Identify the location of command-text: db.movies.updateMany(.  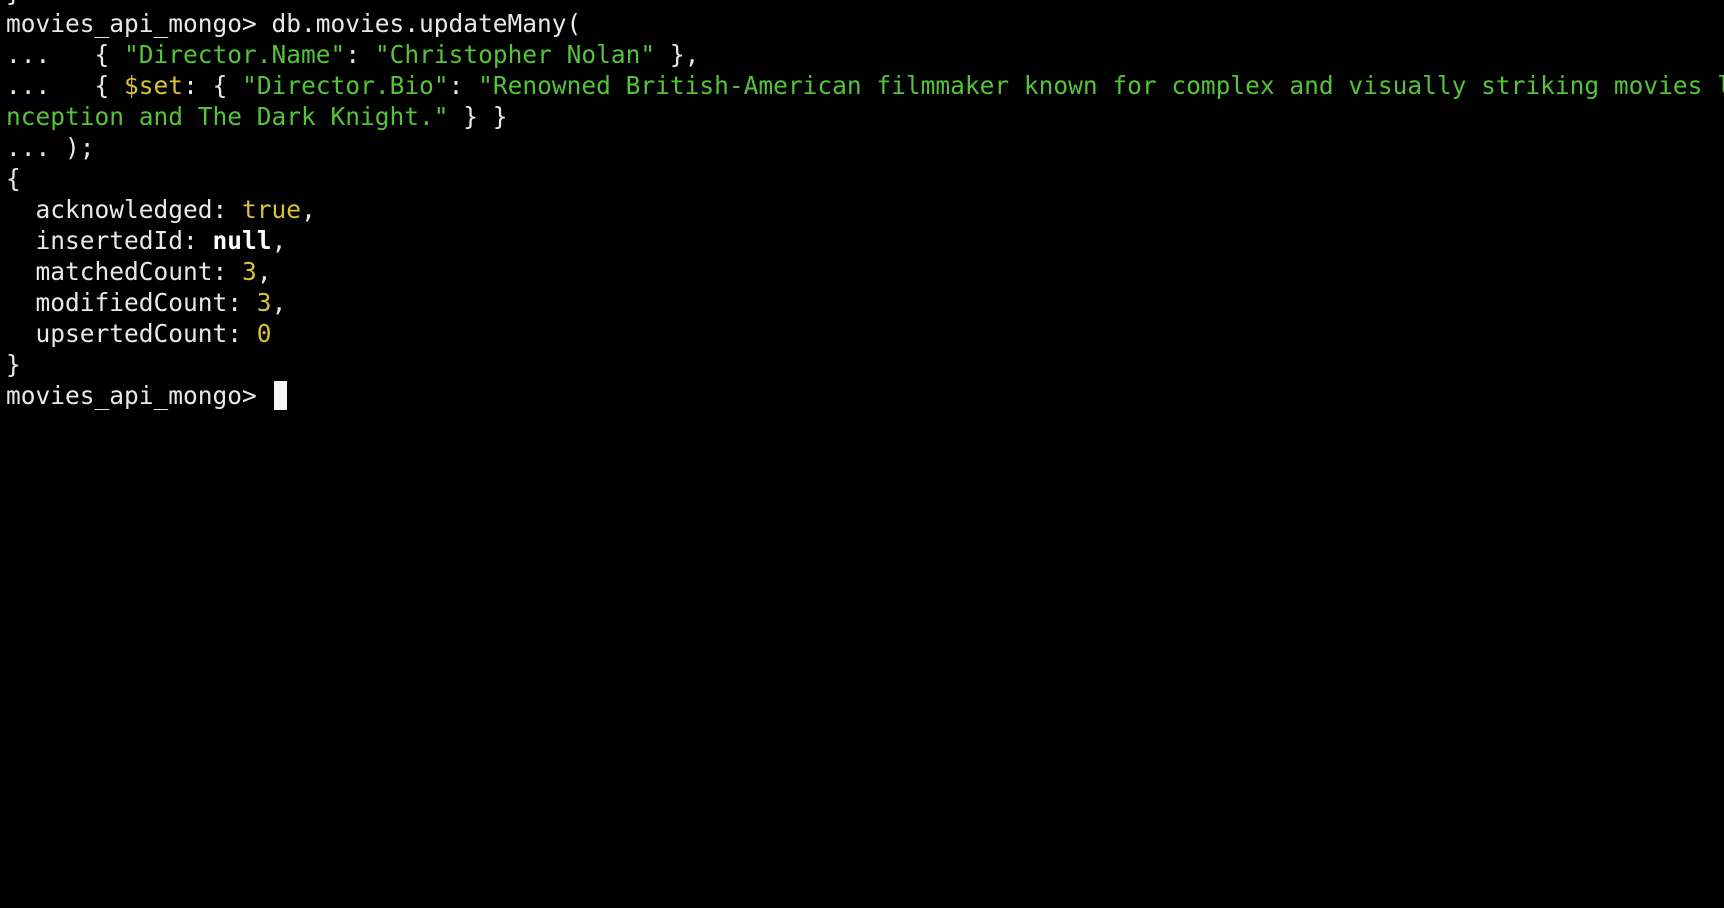
(426, 23).